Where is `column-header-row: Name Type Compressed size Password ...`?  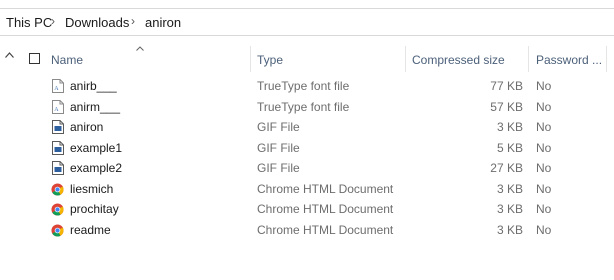 column-header-row: Name Type Compressed size Password ... is located at coordinates (317, 59).